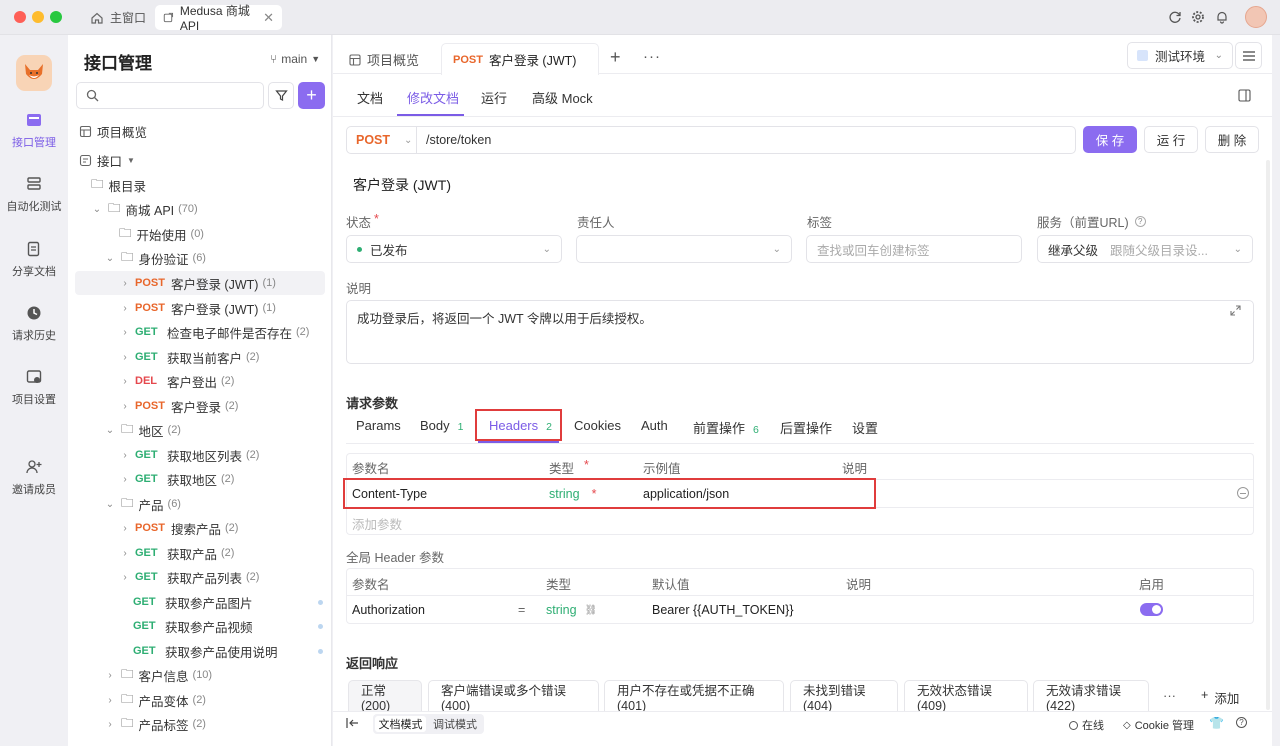  I want to click on tab-cookies: Cookies, so click(597, 425).